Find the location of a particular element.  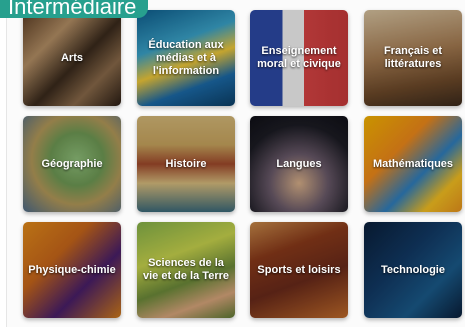

subject-tile-histoire: Histoire is located at coordinates (186, 164).